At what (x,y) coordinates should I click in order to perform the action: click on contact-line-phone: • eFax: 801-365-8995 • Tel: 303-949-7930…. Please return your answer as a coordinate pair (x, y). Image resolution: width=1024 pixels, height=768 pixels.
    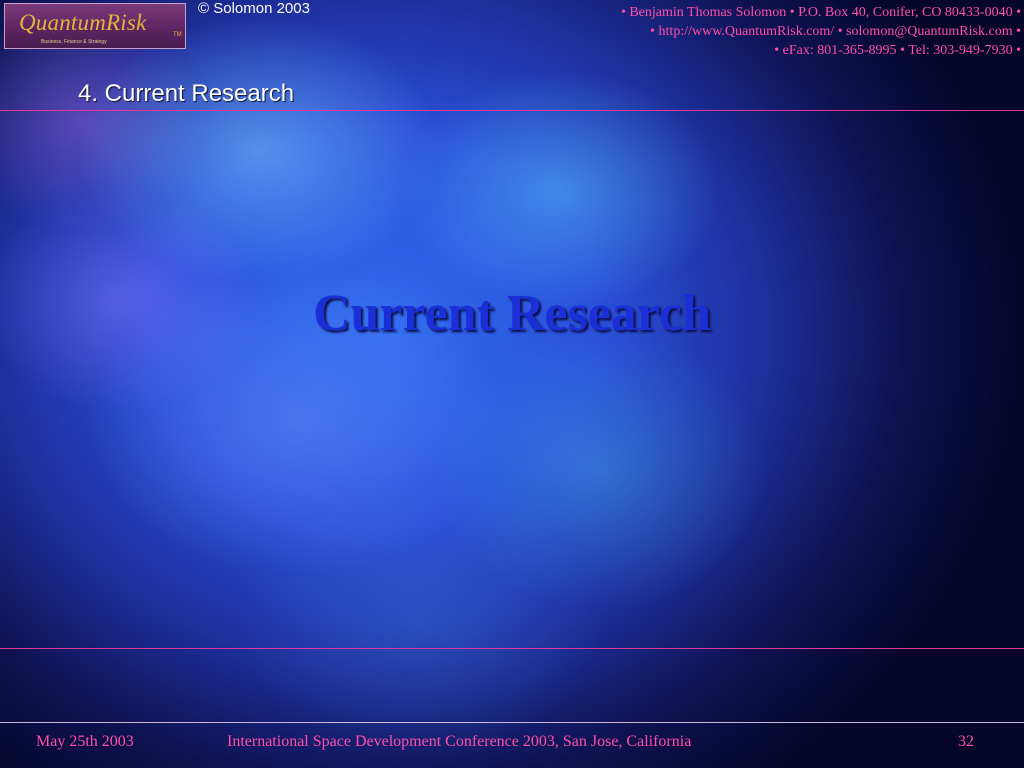
    Looking at the image, I should click on (897, 50).